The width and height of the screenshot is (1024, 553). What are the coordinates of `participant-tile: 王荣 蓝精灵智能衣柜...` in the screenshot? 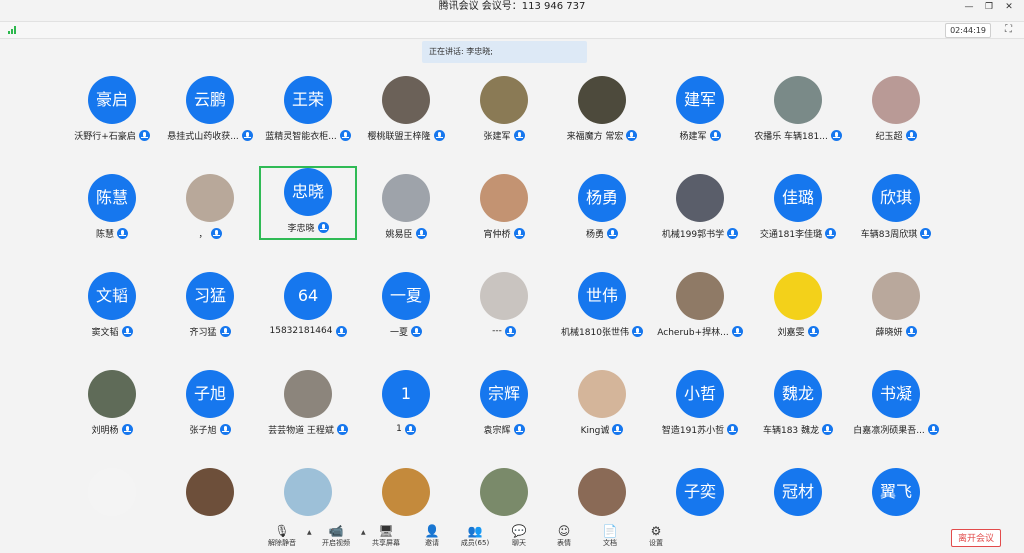 It's located at (308, 109).